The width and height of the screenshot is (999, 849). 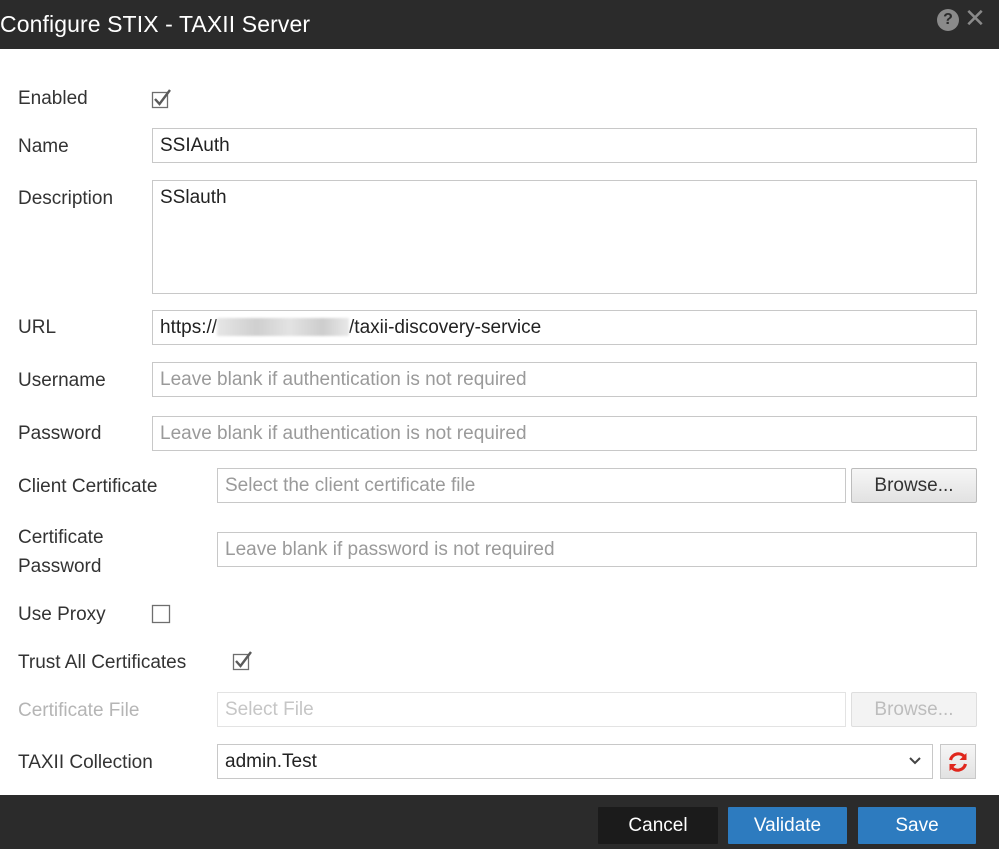 I want to click on url-label: URL, so click(x=37, y=327).